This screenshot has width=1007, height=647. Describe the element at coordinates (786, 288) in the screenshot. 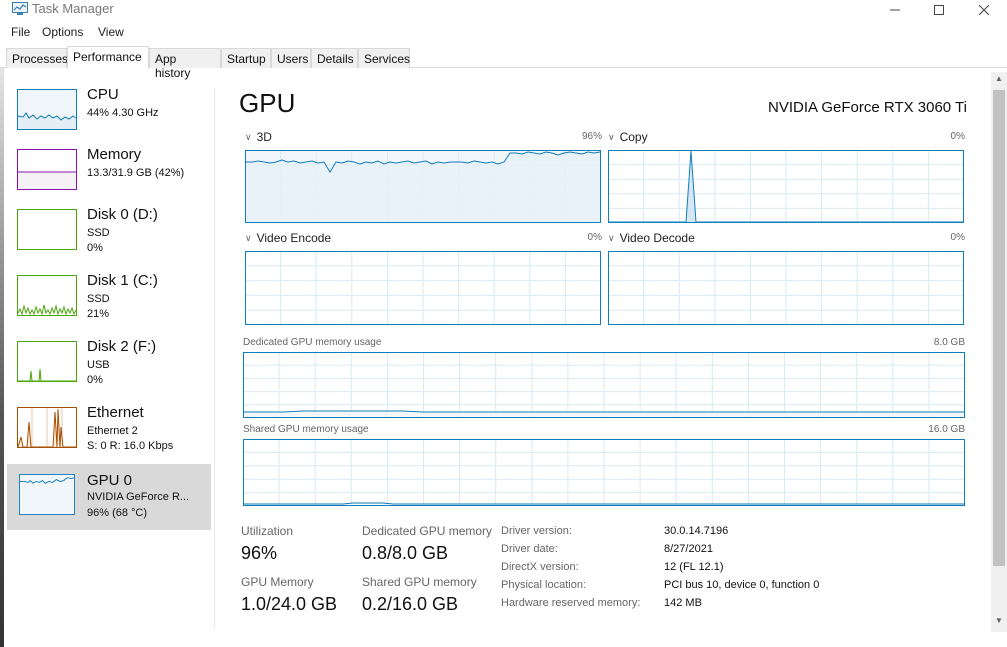

I see `graph-video-decode` at that location.